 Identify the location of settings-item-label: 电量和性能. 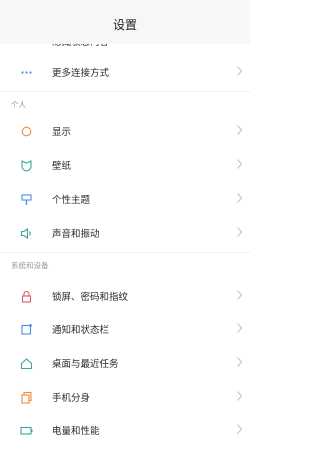
(76, 431).